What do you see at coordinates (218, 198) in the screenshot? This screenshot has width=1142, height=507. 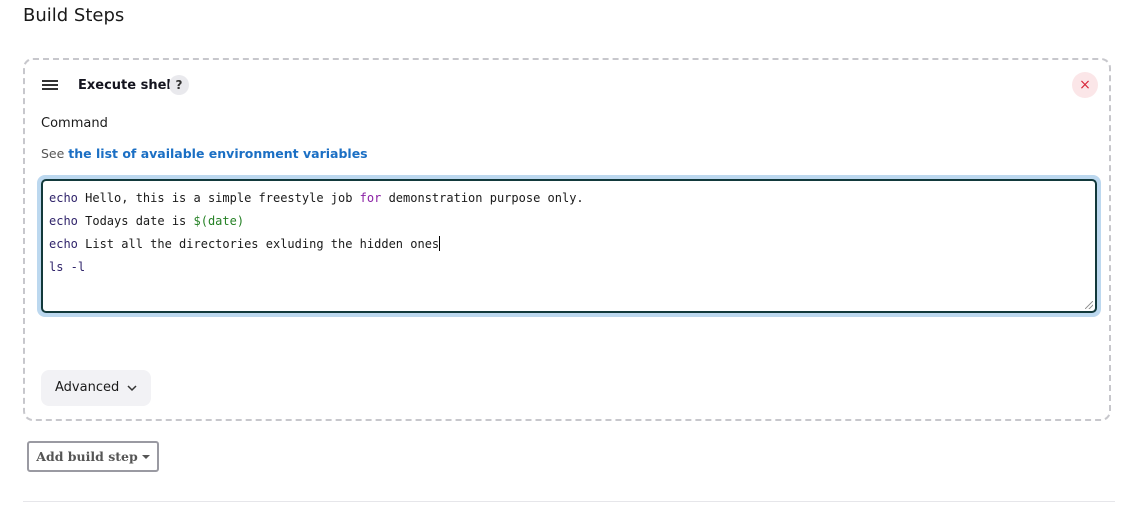 I see `code-token: Hello, this is a simple freestyle job` at bounding box center [218, 198].